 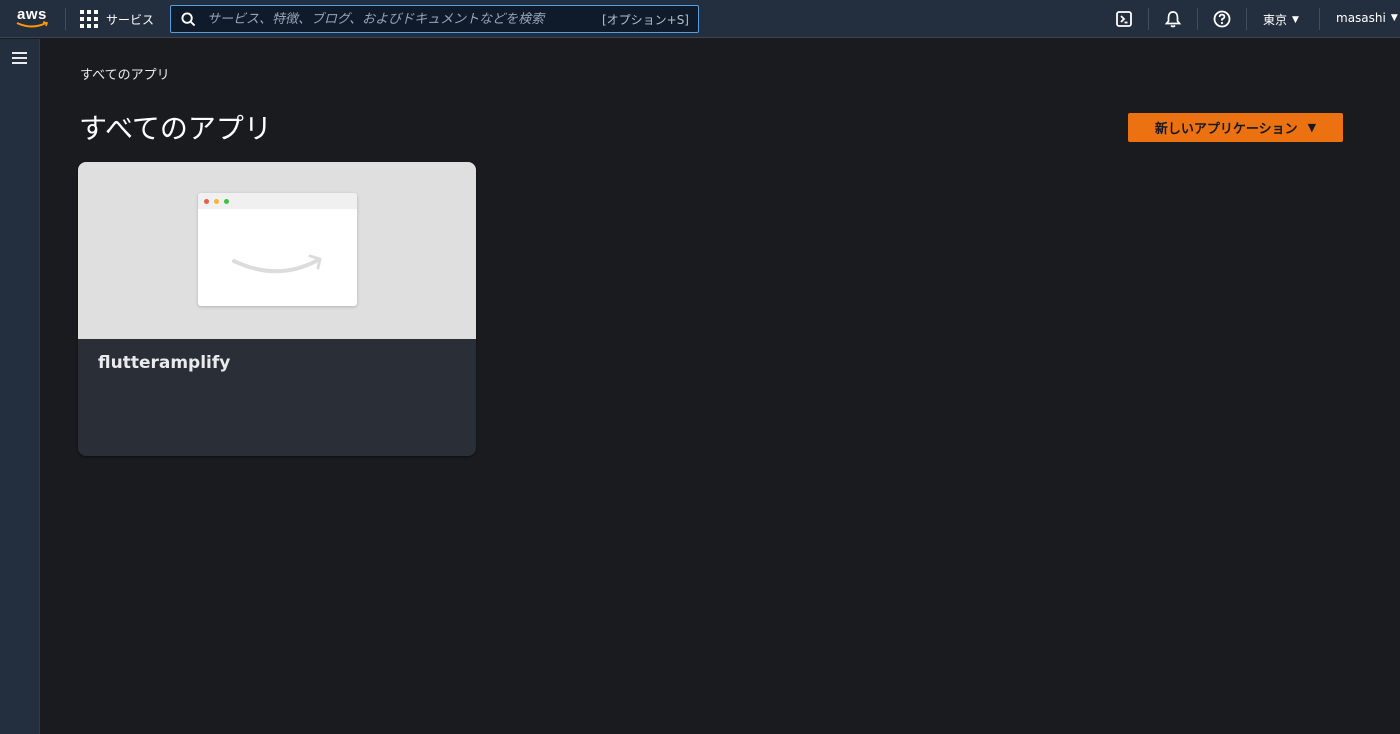 What do you see at coordinates (700, 19) in the screenshot?
I see `top-navigation-bar: aws サービス [オプション+S]` at bounding box center [700, 19].